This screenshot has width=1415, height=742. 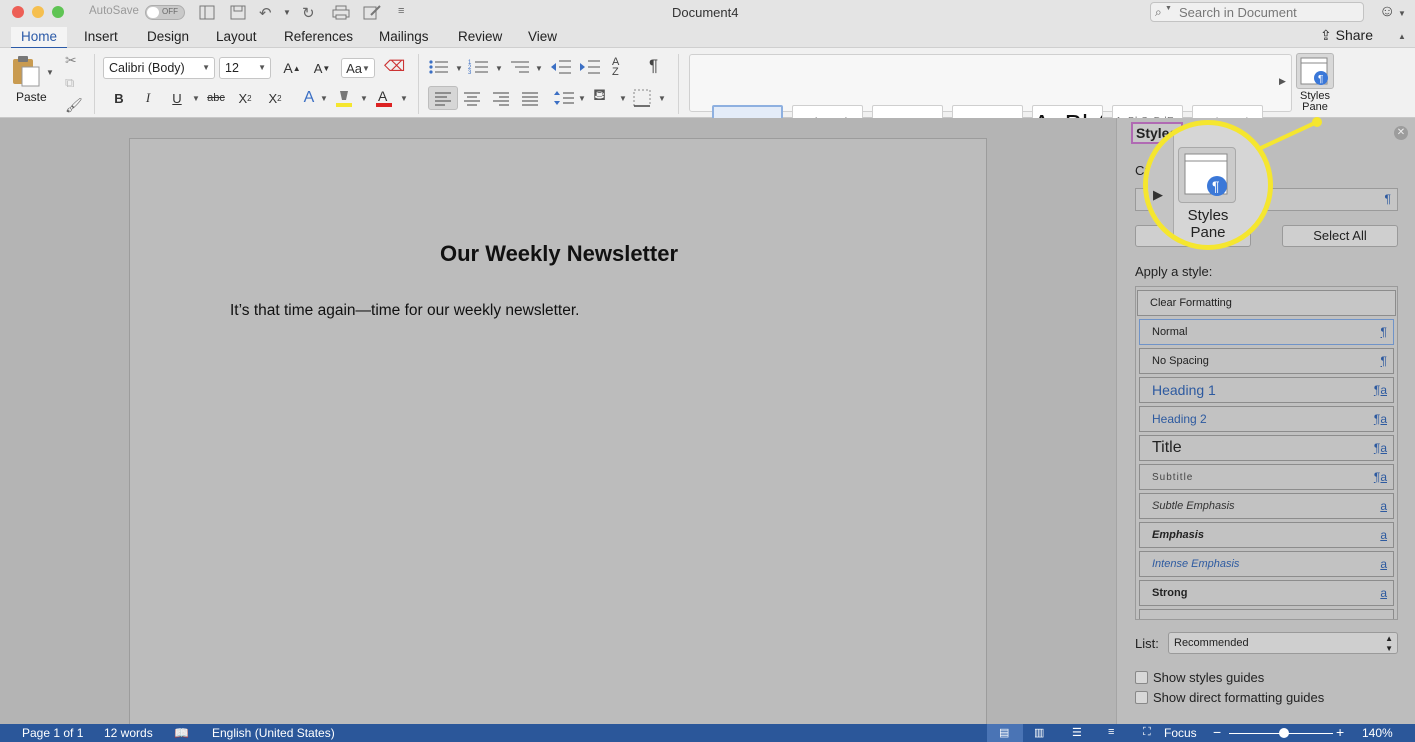 What do you see at coordinates (615, 67) in the screenshot?
I see `sort-button: AZ` at bounding box center [615, 67].